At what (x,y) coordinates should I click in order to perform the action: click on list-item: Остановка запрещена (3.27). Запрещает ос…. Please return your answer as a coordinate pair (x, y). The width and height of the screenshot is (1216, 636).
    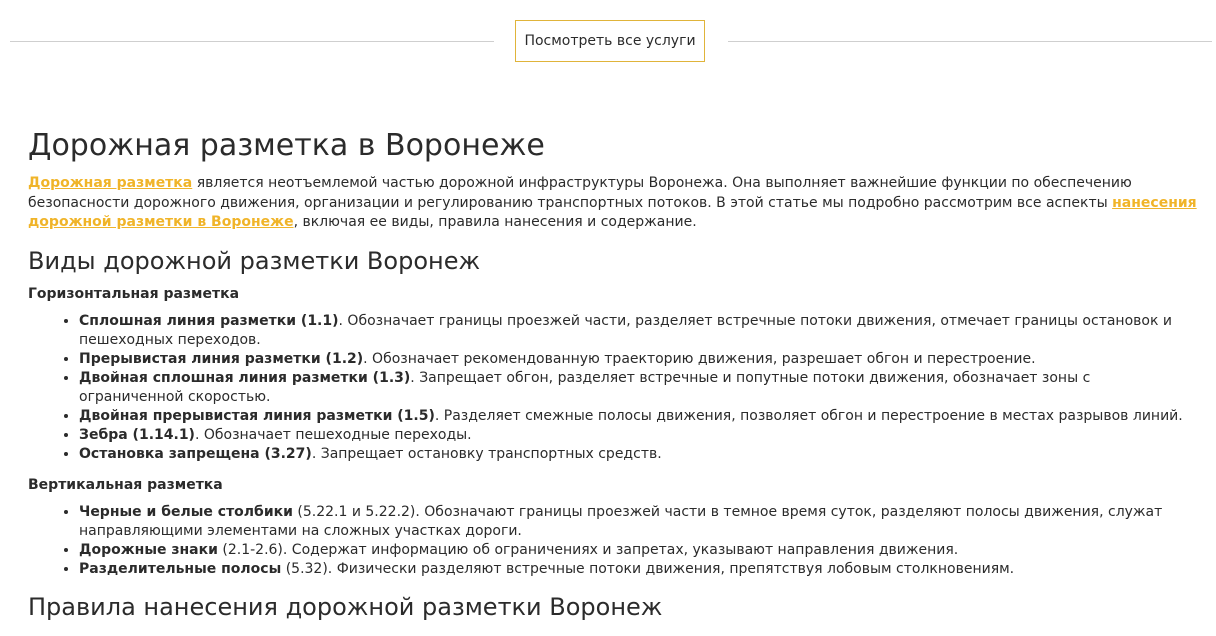
    Looking at the image, I should click on (638, 454).